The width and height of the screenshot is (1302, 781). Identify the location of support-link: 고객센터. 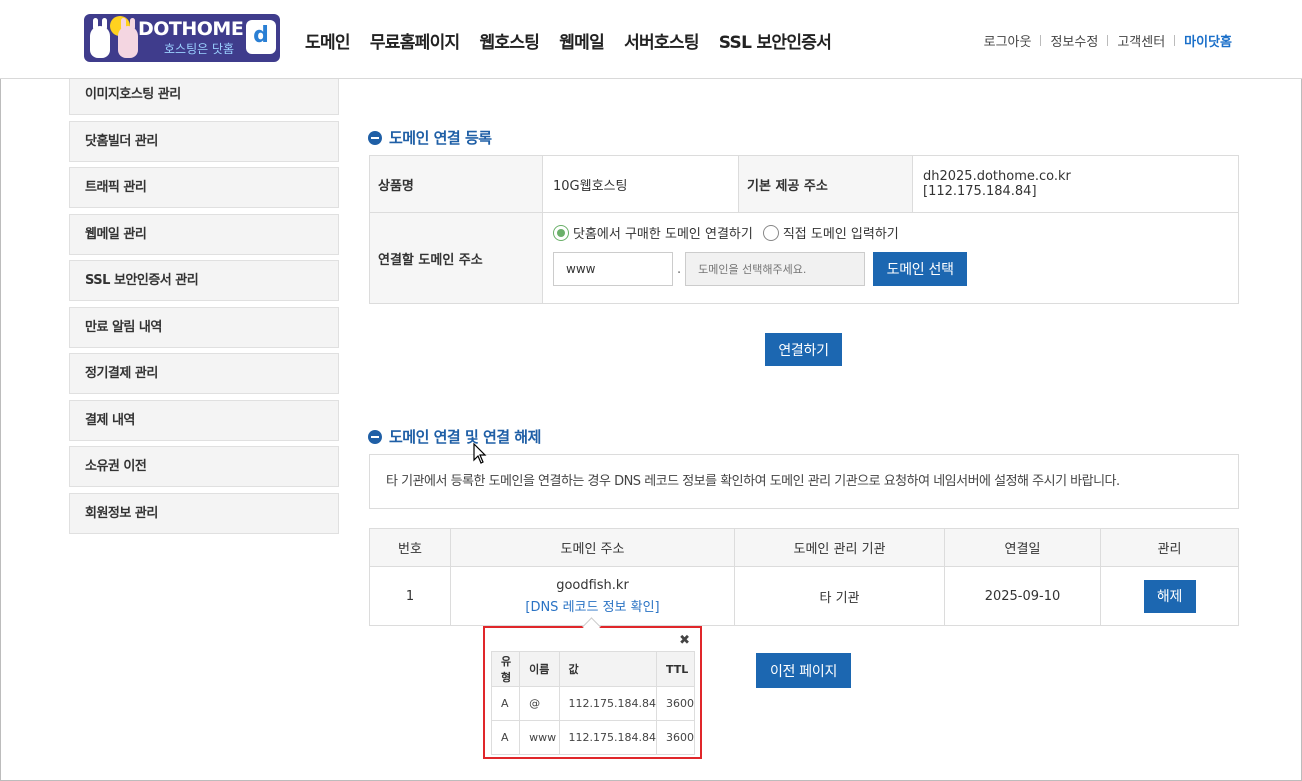
(1141, 40).